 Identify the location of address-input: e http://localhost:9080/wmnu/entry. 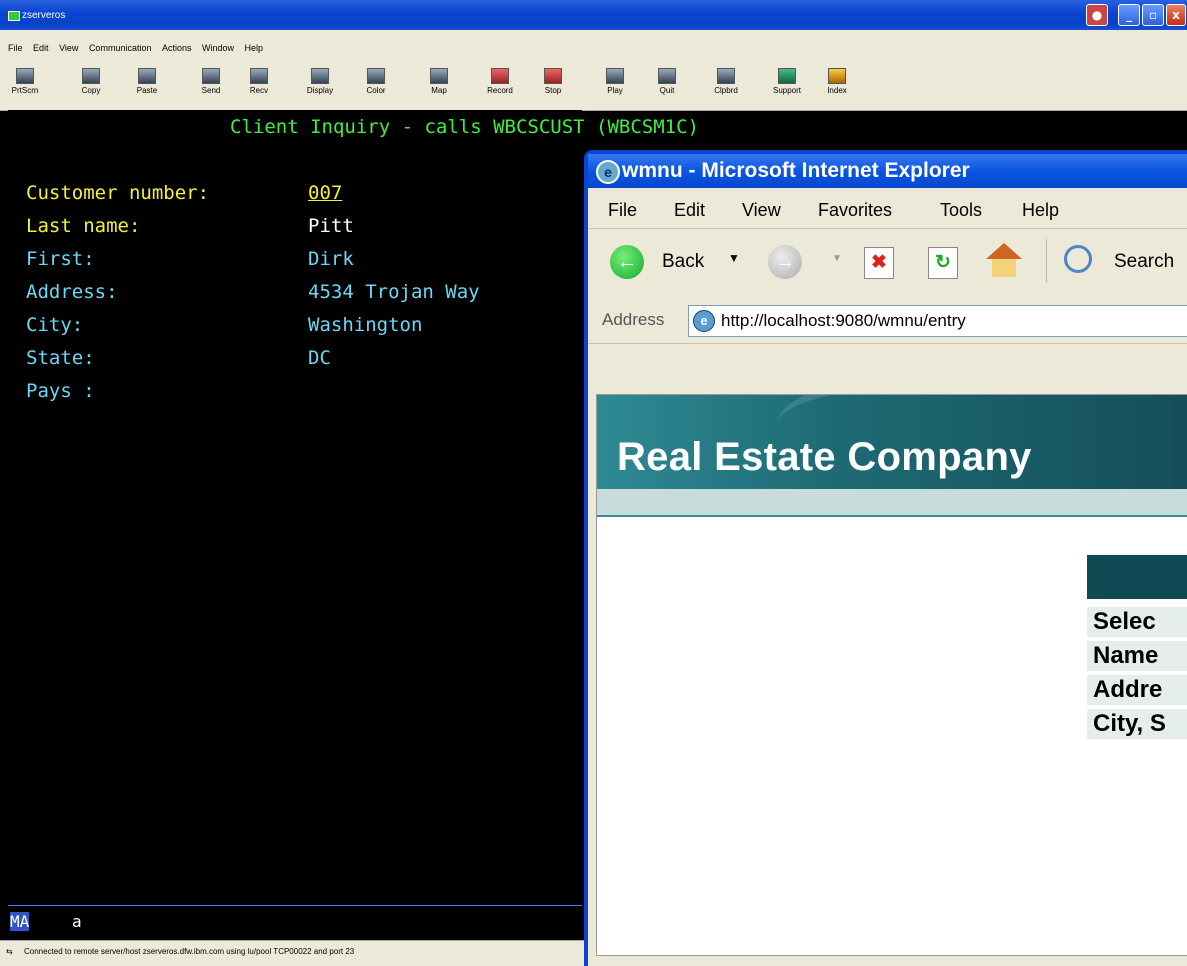
(937, 321).